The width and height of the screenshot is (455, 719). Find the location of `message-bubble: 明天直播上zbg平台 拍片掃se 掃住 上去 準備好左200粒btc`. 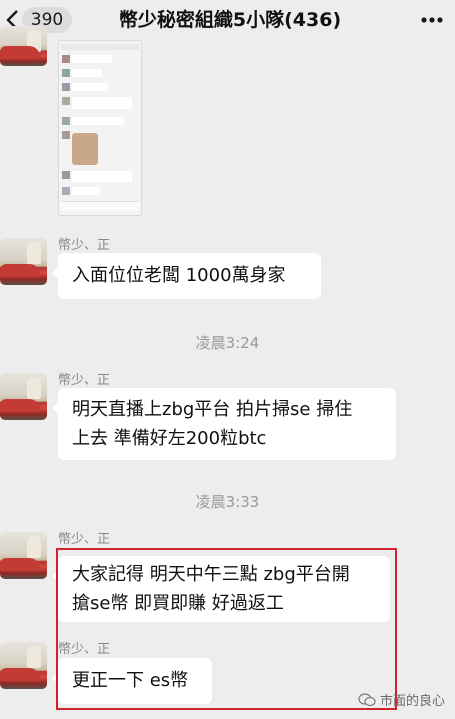

message-bubble: 明天直播上zbg平台 拍片掃se 掃住 上去 準備好左200粒btc is located at coordinates (224, 424).